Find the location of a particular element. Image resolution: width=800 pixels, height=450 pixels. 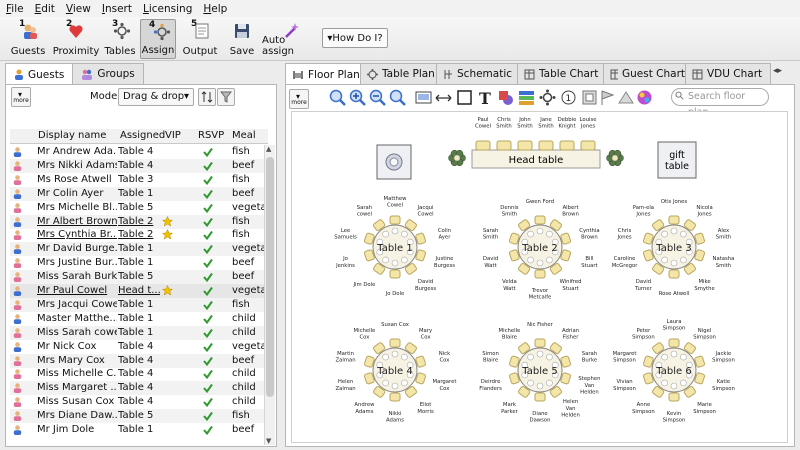

how-do-i-button: ▾How Do I? is located at coordinates (355, 38).